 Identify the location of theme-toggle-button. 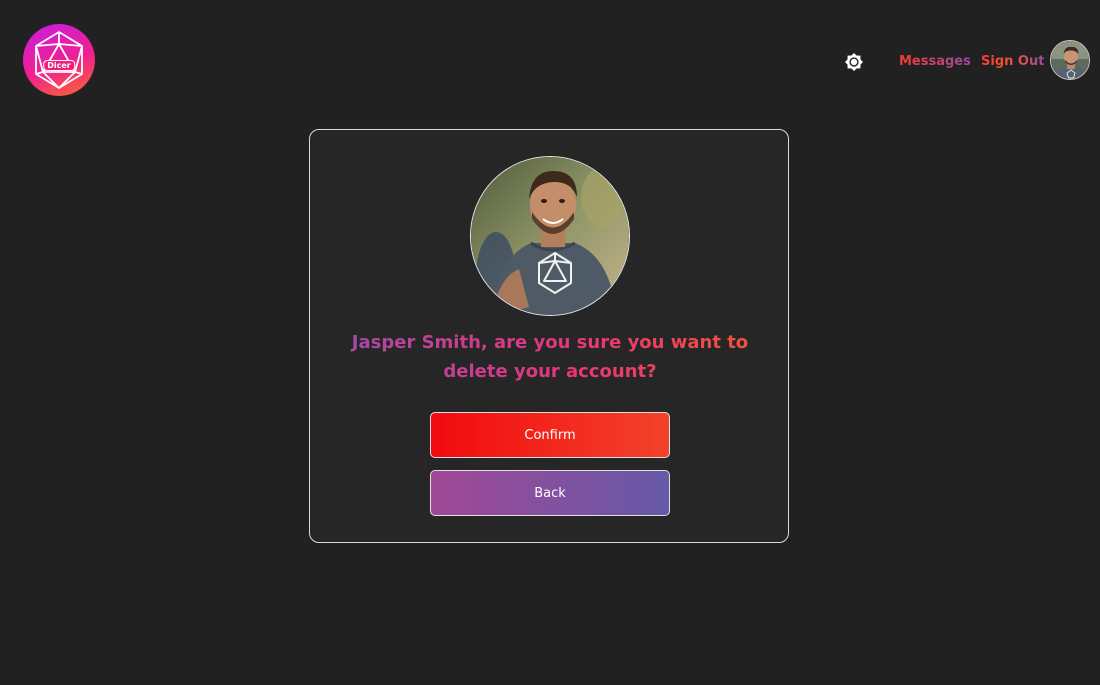
(854, 62).